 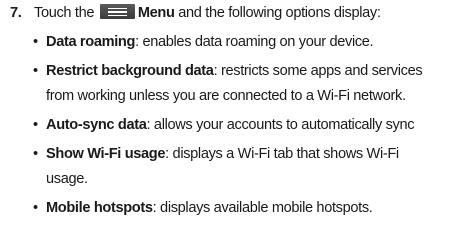 What do you see at coordinates (282, 154) in the screenshot?
I see `option-description: : displays a Wi-Fi tab that shows Wi-Fi` at bounding box center [282, 154].